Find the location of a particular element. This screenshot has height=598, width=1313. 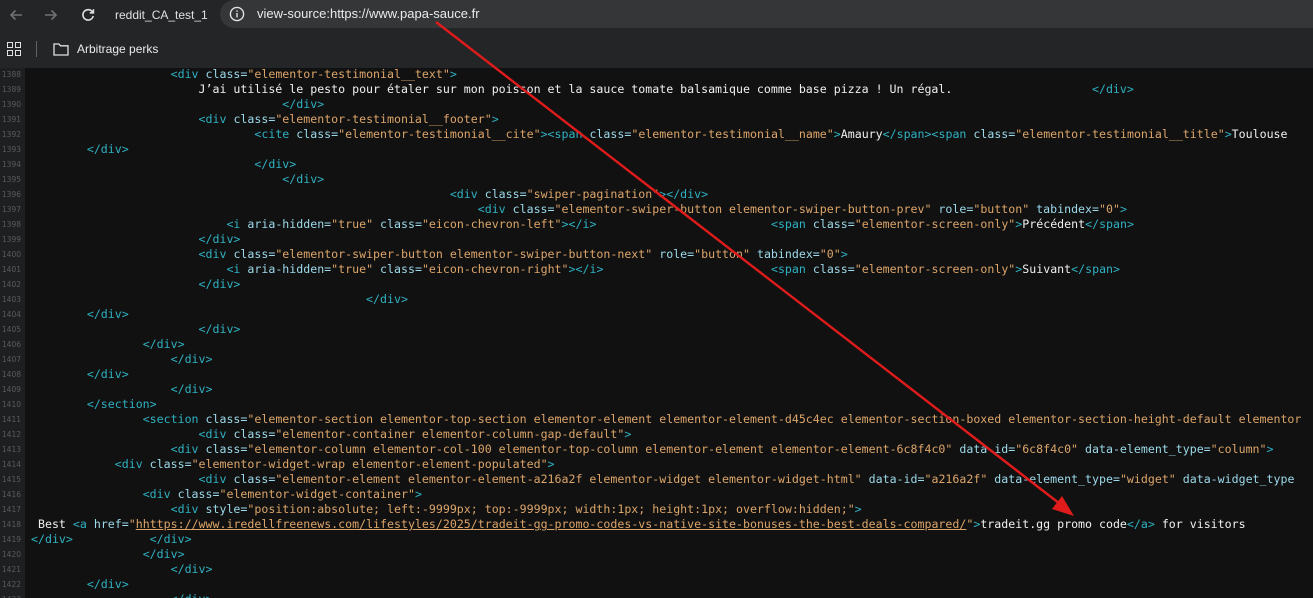

code-tag: <span is located at coordinates (791, 224).